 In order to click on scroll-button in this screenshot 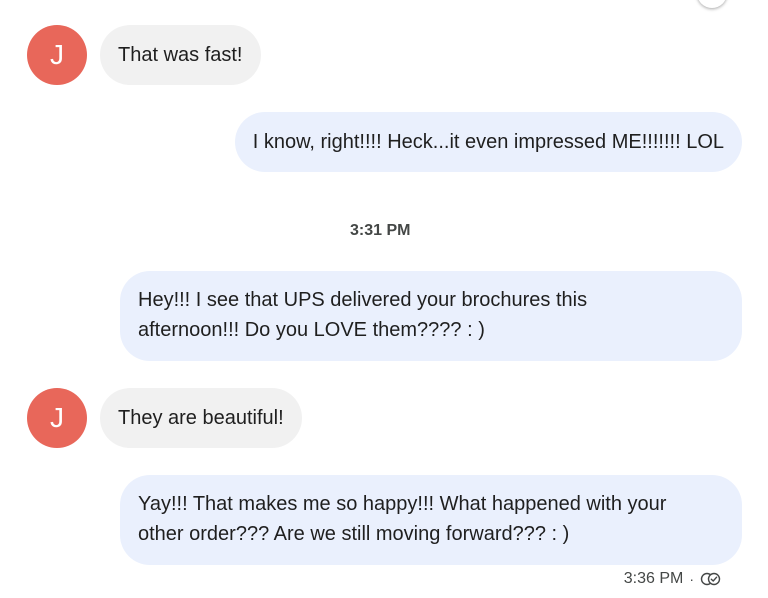, I will do `click(712, 4)`.